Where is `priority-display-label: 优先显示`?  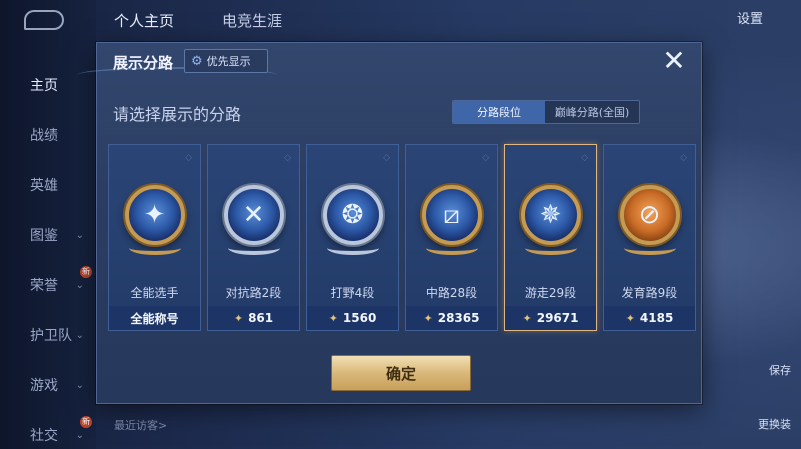
priority-display-label: 优先显示 is located at coordinates (228, 61).